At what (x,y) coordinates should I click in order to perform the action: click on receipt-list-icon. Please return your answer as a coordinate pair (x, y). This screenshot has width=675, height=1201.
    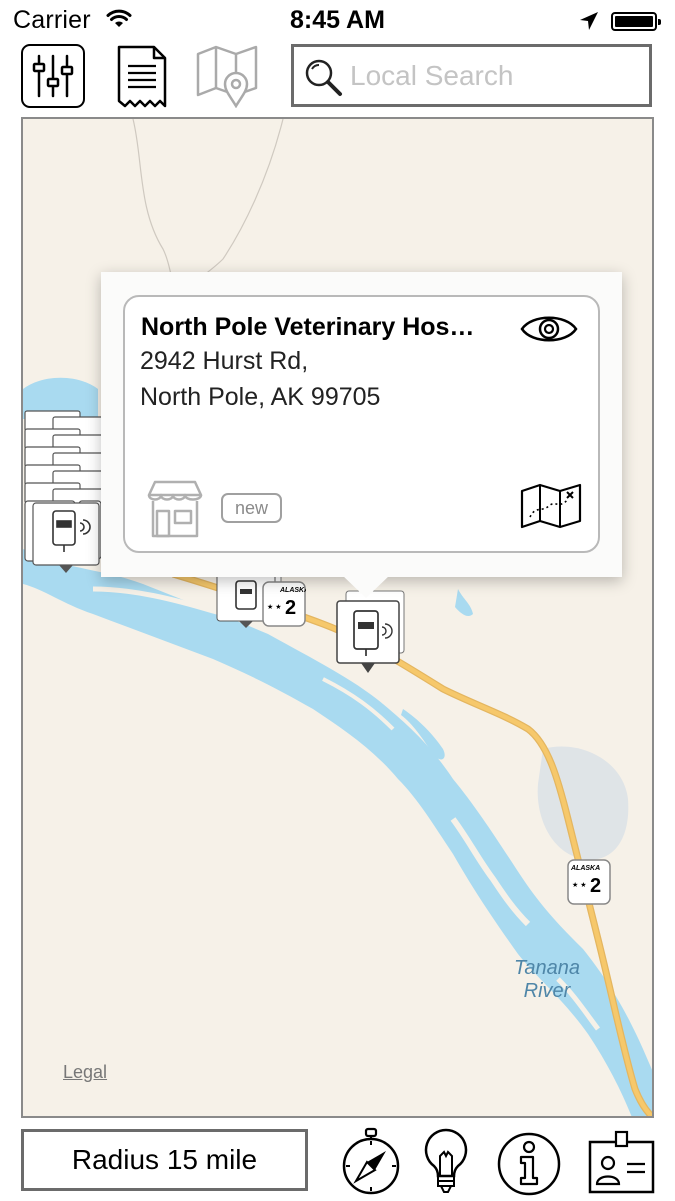
    Looking at the image, I should click on (142, 76).